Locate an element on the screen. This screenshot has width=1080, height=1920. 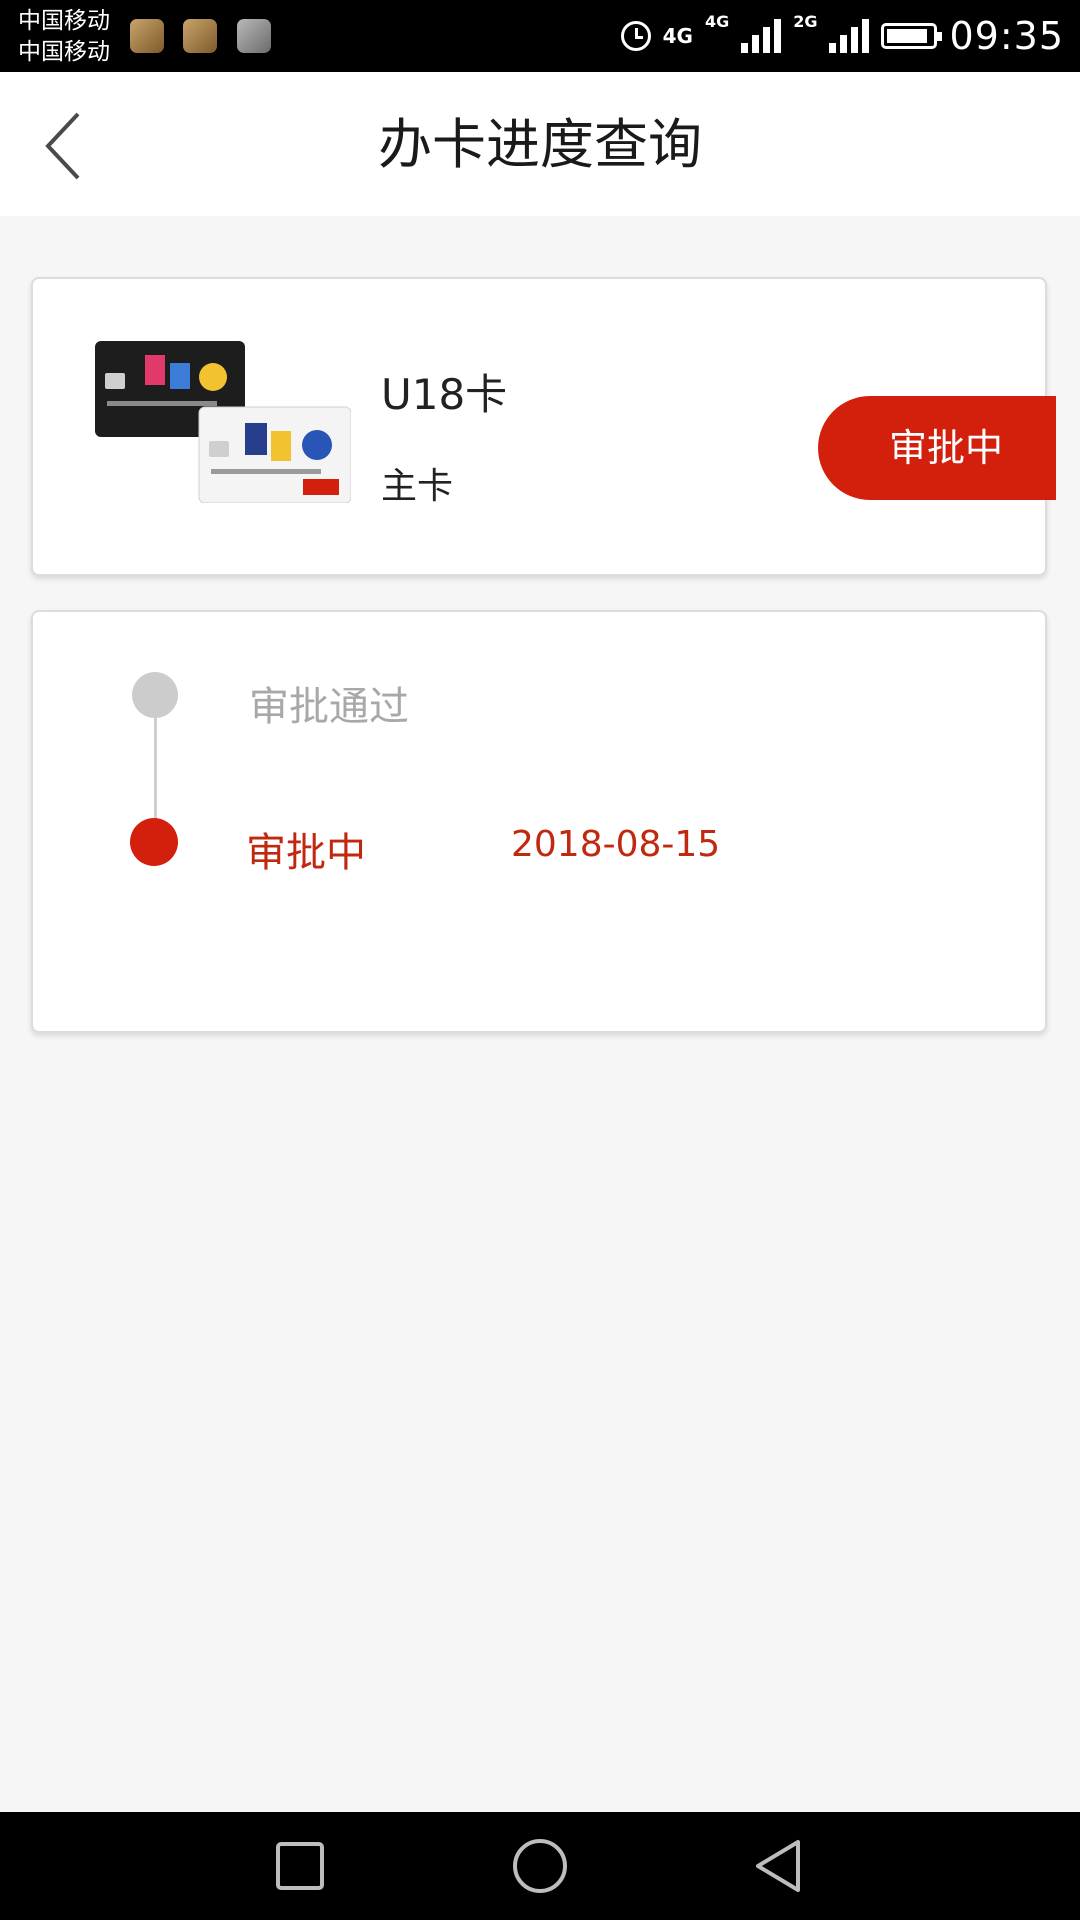
clock: 09:35 is located at coordinates (1006, 36).